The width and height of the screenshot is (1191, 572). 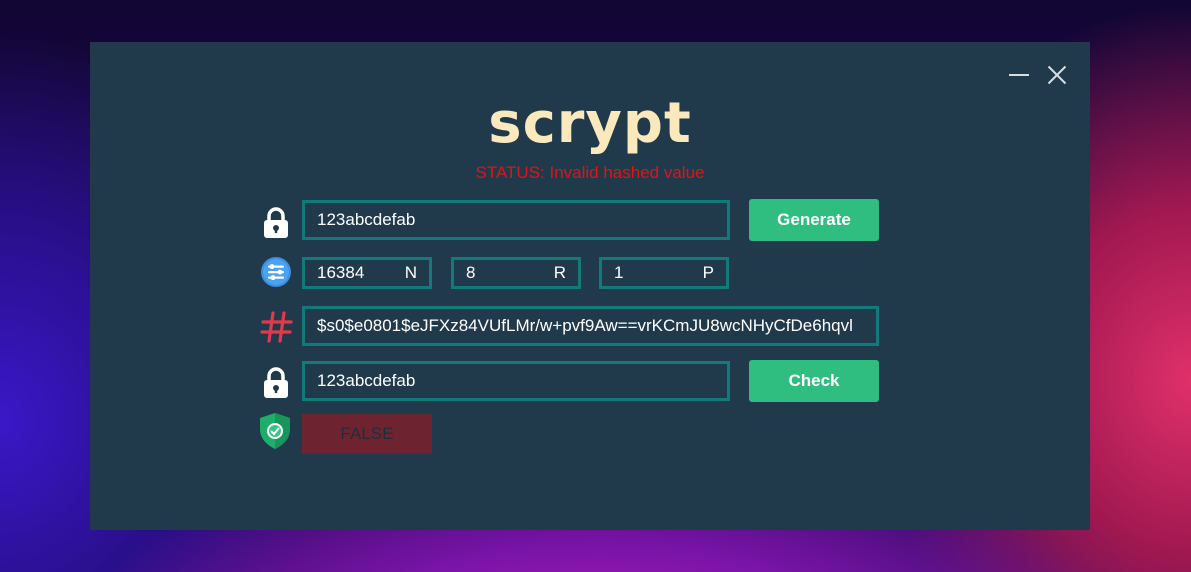 What do you see at coordinates (516, 381) in the screenshot?
I see `check-password-input: 123abcdefab` at bounding box center [516, 381].